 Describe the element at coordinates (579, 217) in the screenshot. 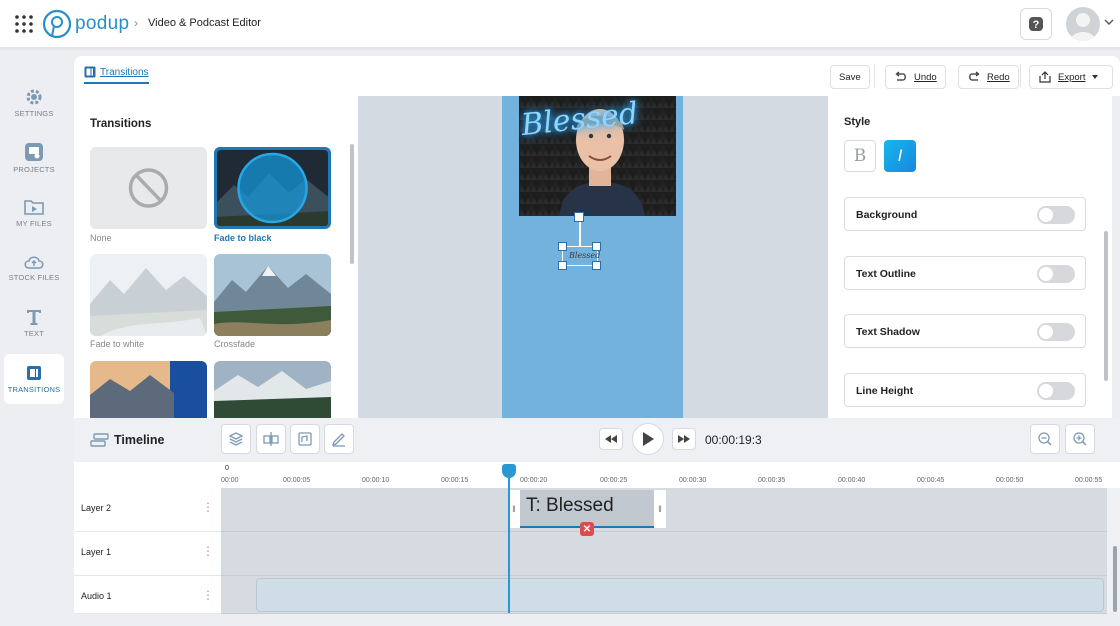

I see `rotate-handle` at that location.